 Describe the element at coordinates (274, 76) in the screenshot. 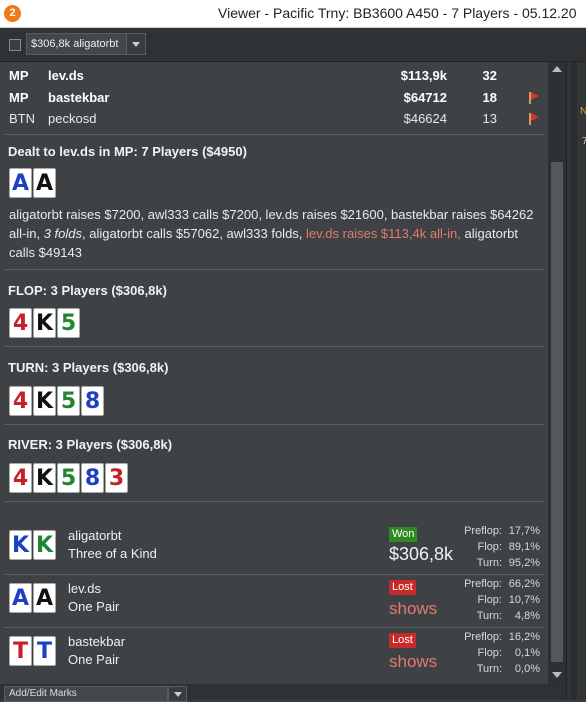

I see `player-row: MP lev.ds $113,9k 32` at that location.